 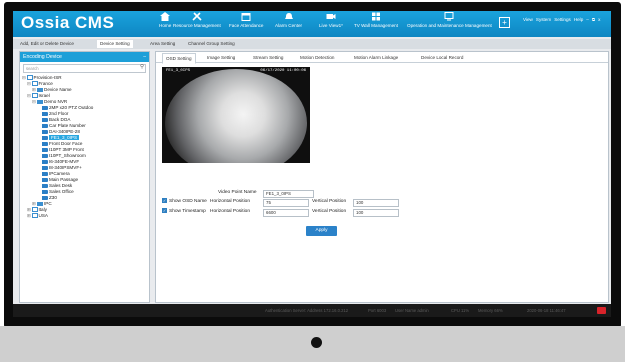 What do you see at coordinates (42, 209) in the screenshot?
I see `tree-item-label: Italy` at bounding box center [42, 209].